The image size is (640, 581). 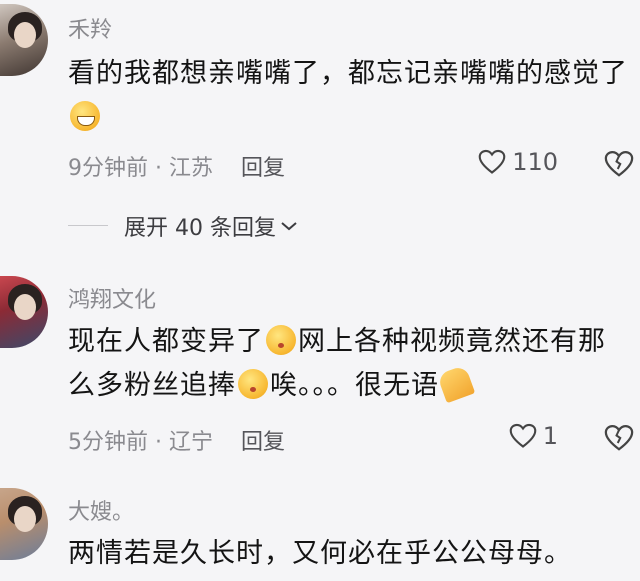 I want to click on comment-text: 两情若是久长时，又何必在乎公公母母。, so click(x=320, y=553).